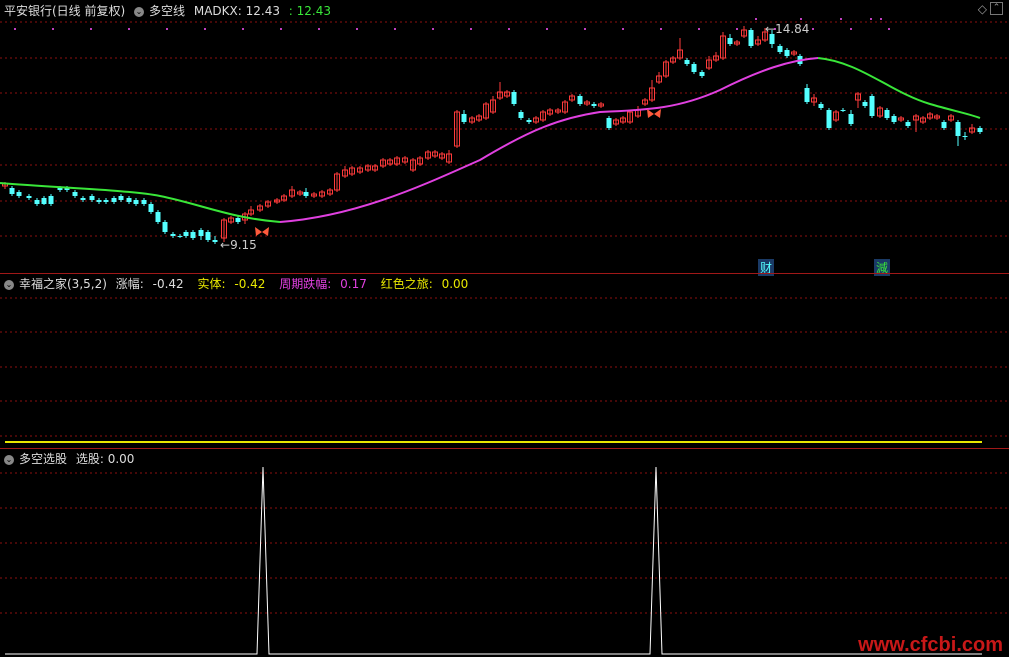  Describe the element at coordinates (310, 11) in the screenshot. I see `madkx-value2: : 12.43` at that location.